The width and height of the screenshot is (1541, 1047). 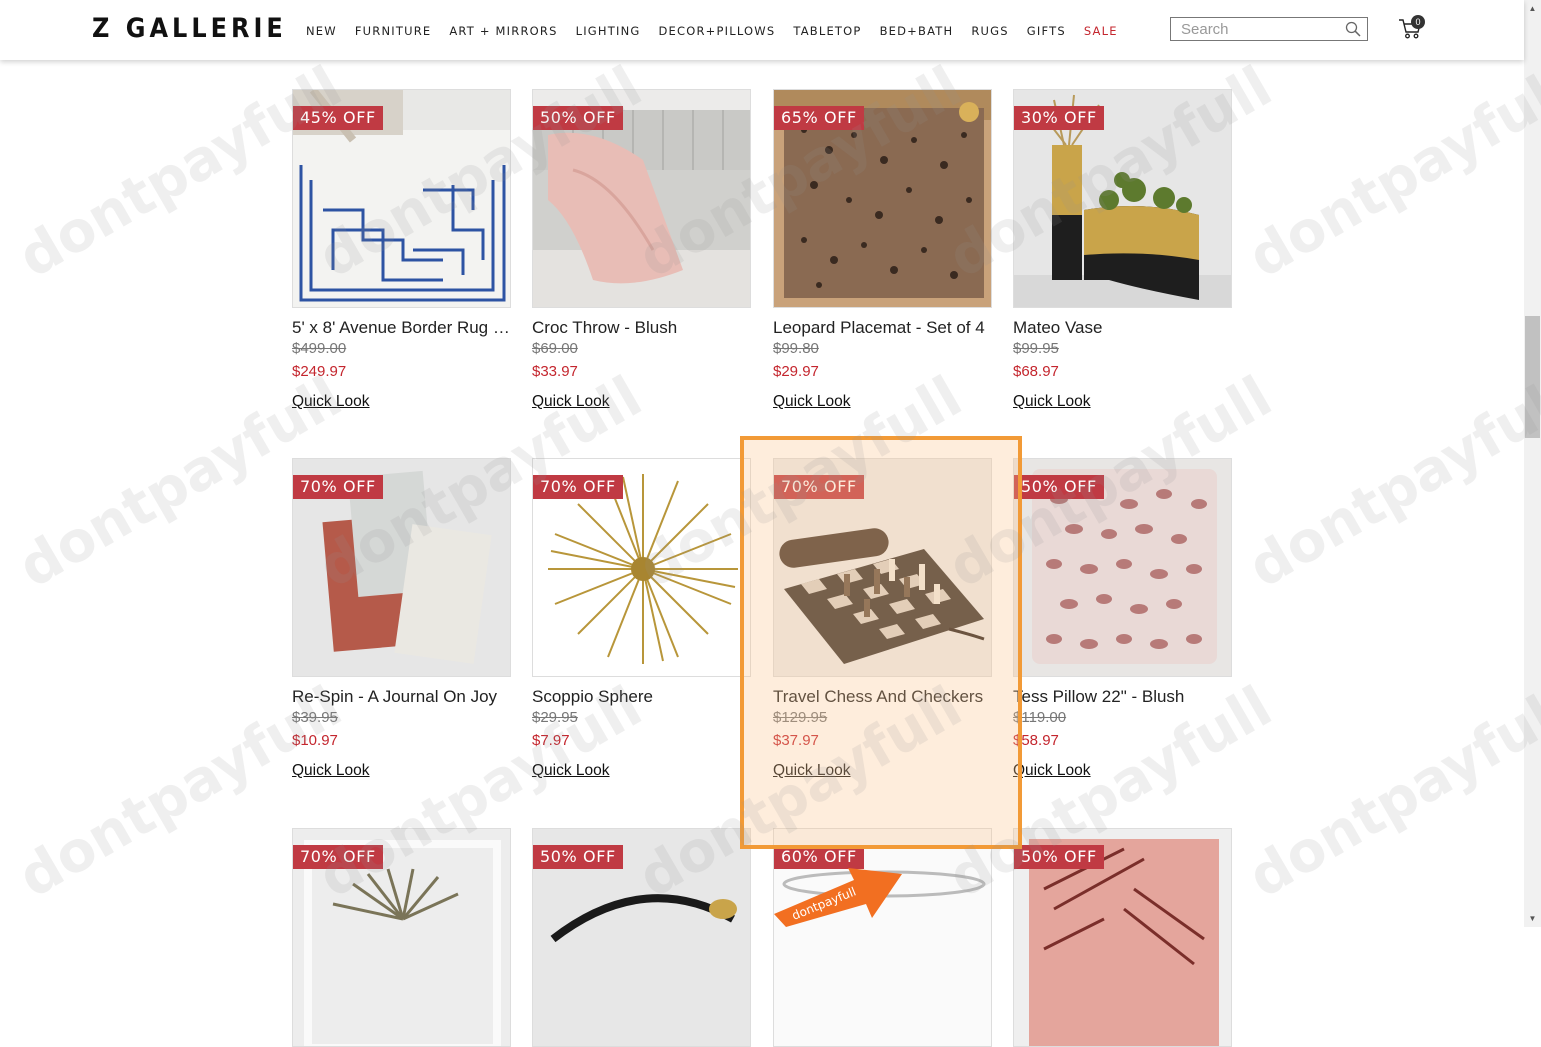 What do you see at coordinates (401, 937) in the screenshot?
I see `product-image-wreath: 70% OFF` at bounding box center [401, 937].